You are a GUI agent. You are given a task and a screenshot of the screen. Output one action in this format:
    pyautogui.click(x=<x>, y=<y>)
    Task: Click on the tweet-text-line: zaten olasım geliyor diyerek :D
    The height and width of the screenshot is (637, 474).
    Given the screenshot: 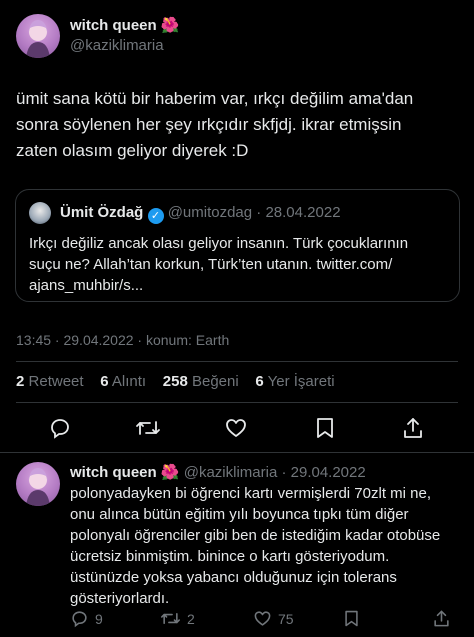 What is the action you would take?
    pyautogui.click(x=132, y=150)
    